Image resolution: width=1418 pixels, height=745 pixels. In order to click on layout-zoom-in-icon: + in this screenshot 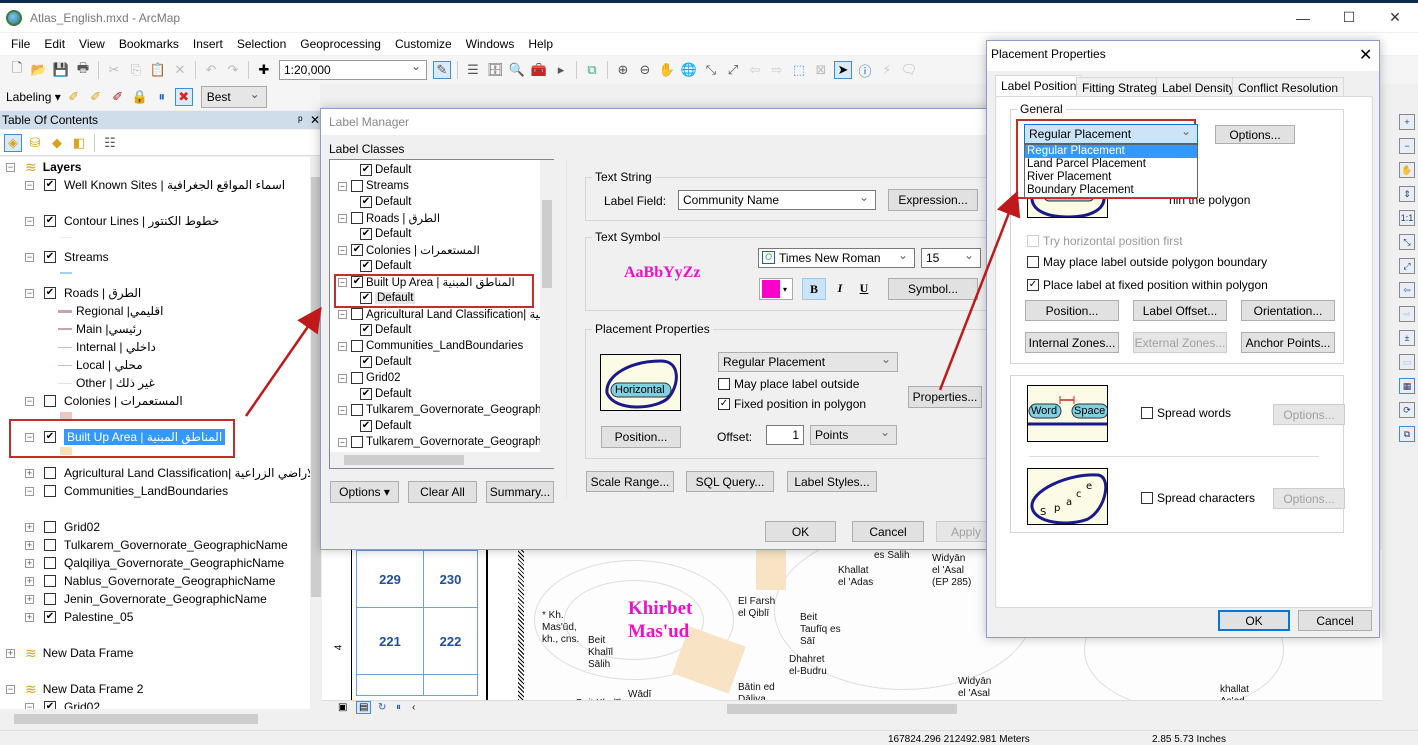, I will do `click(1407, 122)`.